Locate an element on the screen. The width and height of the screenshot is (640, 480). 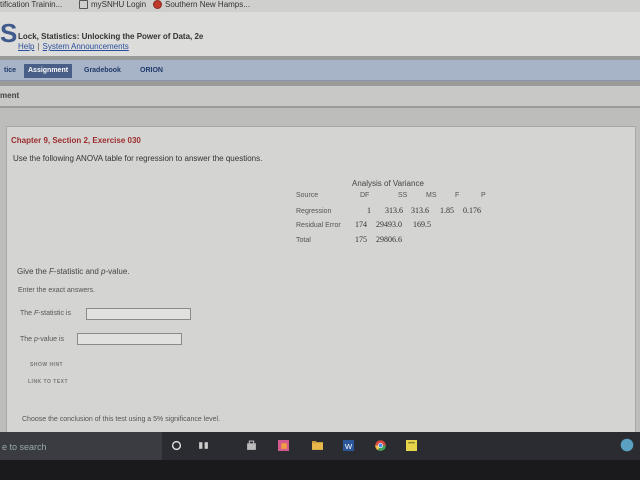
file-explorer-icon is located at coordinates (317, 445).